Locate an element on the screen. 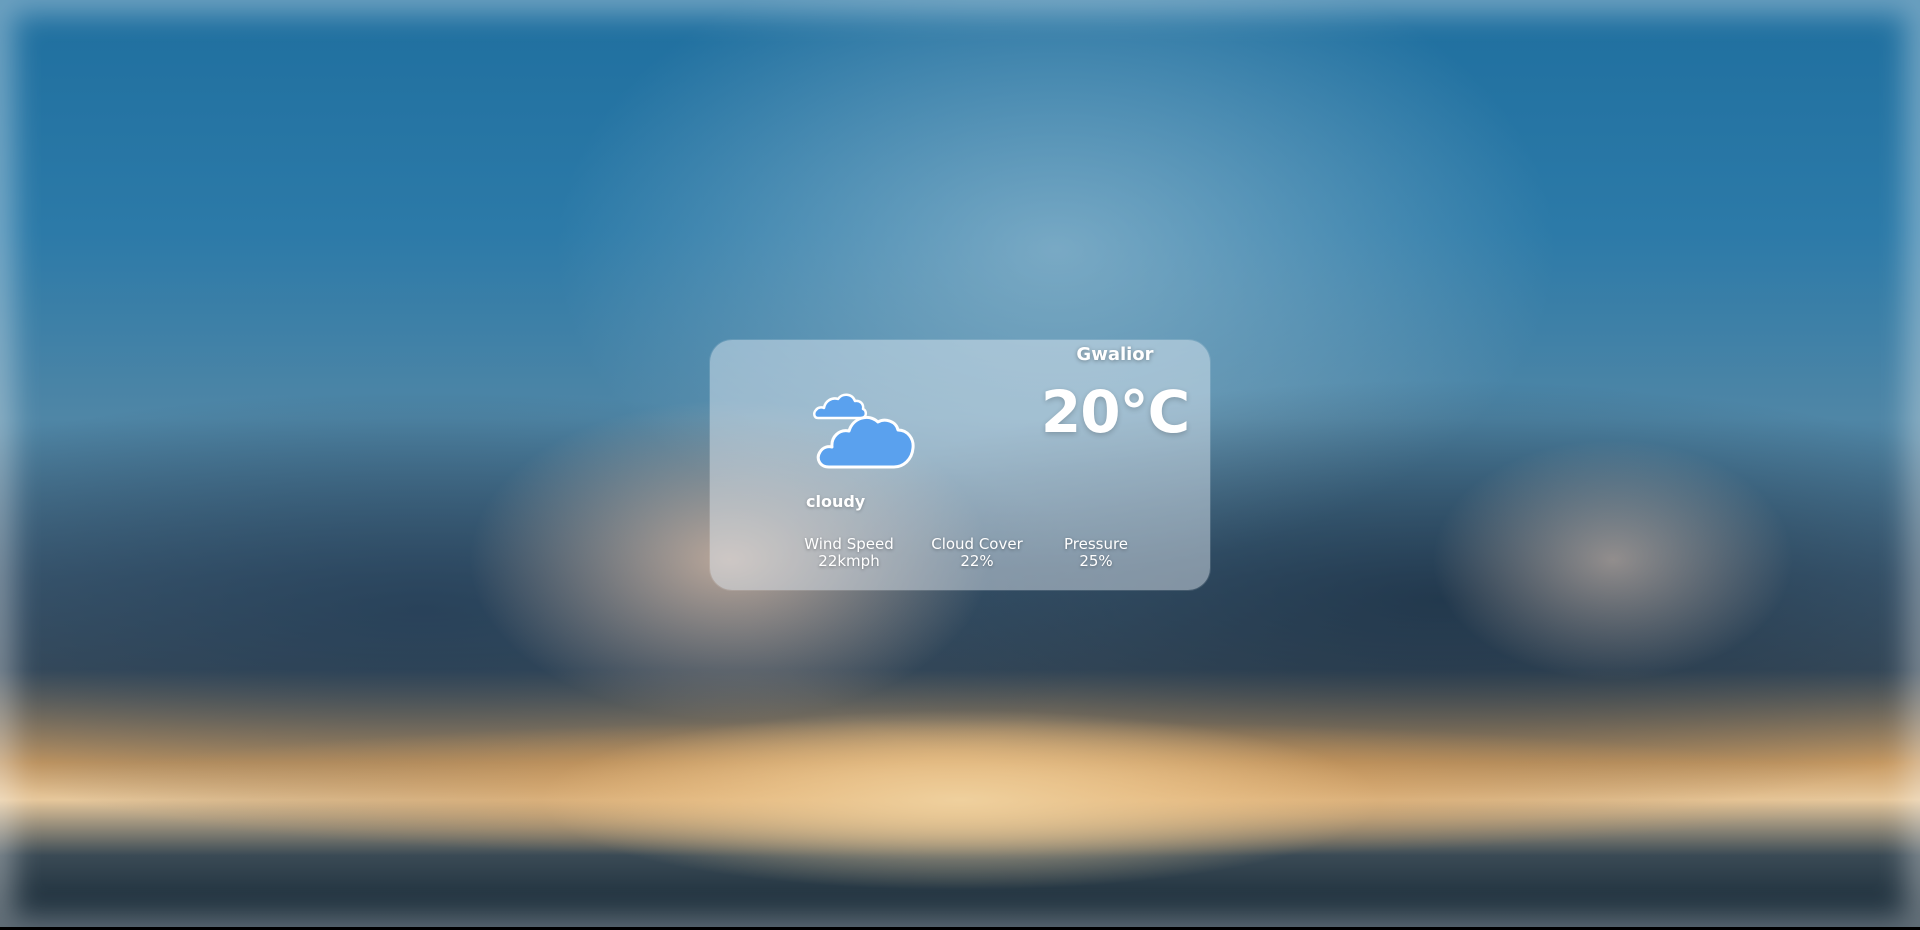 The height and width of the screenshot is (930, 1920). pressure-label: Pressure is located at coordinates (1096, 544).